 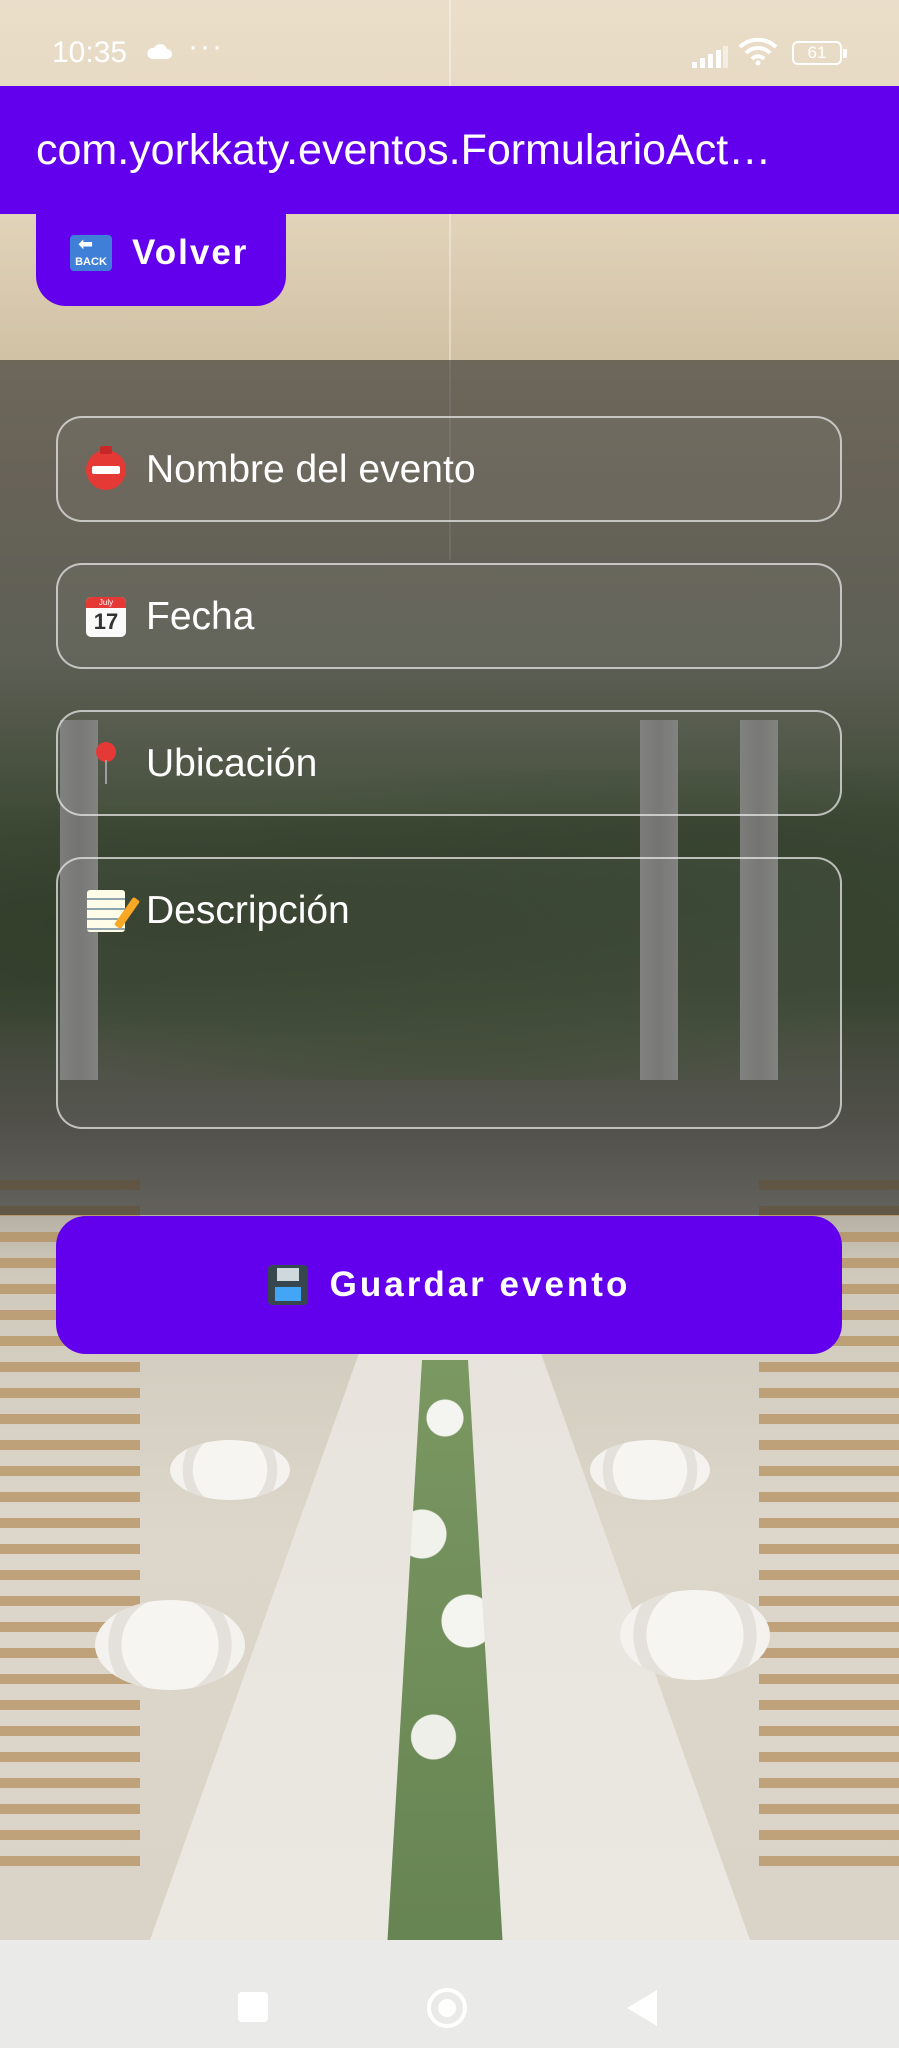 What do you see at coordinates (758, 55) in the screenshot?
I see `wifi-icon` at bounding box center [758, 55].